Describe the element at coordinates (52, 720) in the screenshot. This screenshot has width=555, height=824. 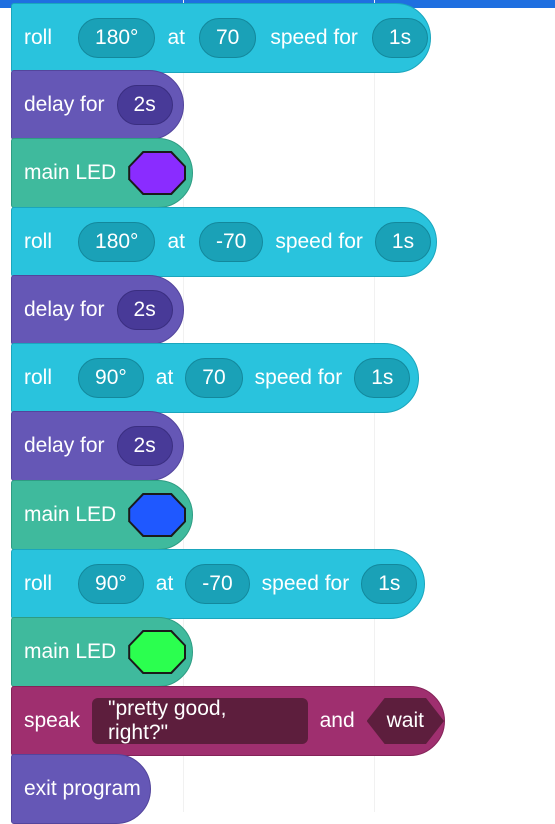
I see `speak-label: speak` at that location.